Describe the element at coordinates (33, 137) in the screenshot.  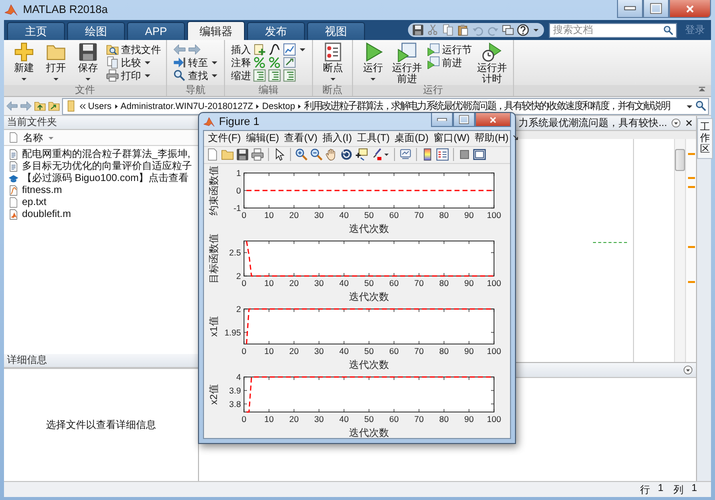
I see `column-title: 名称` at that location.